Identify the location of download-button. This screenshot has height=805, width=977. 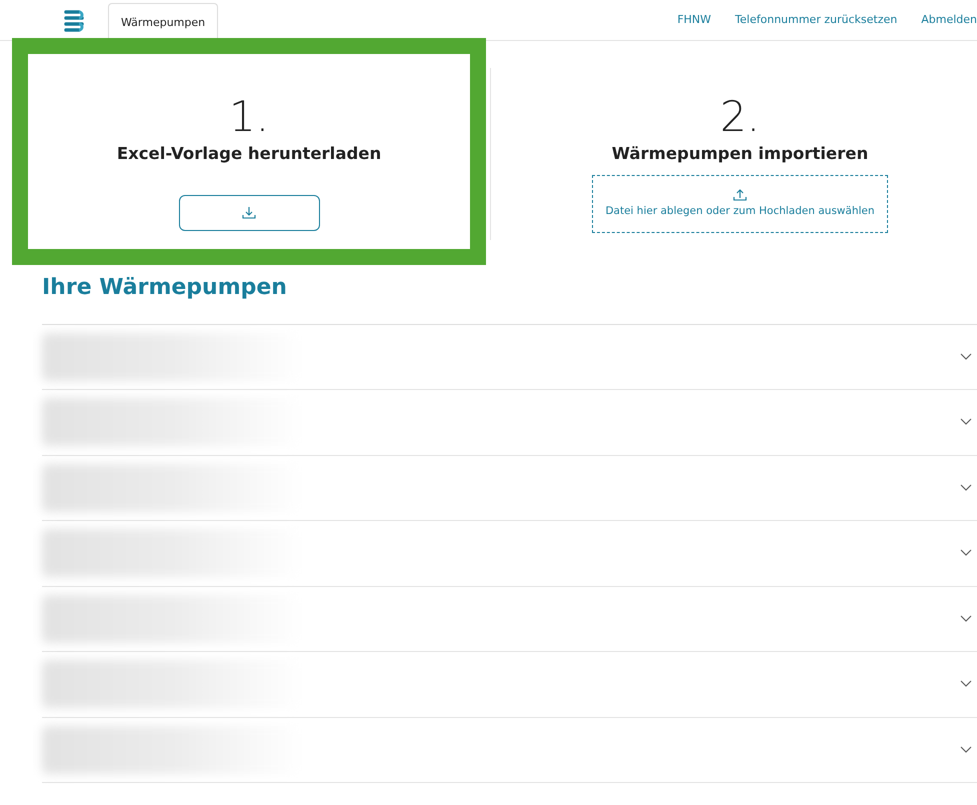
(249, 212).